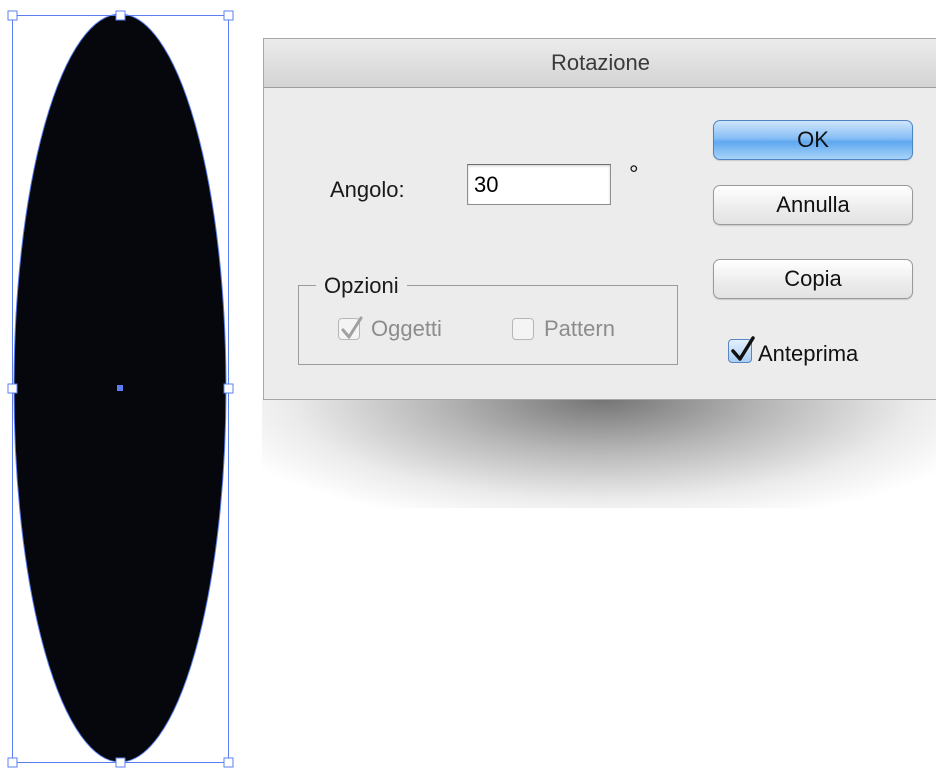  I want to click on handle-middle-left, so click(12, 388).